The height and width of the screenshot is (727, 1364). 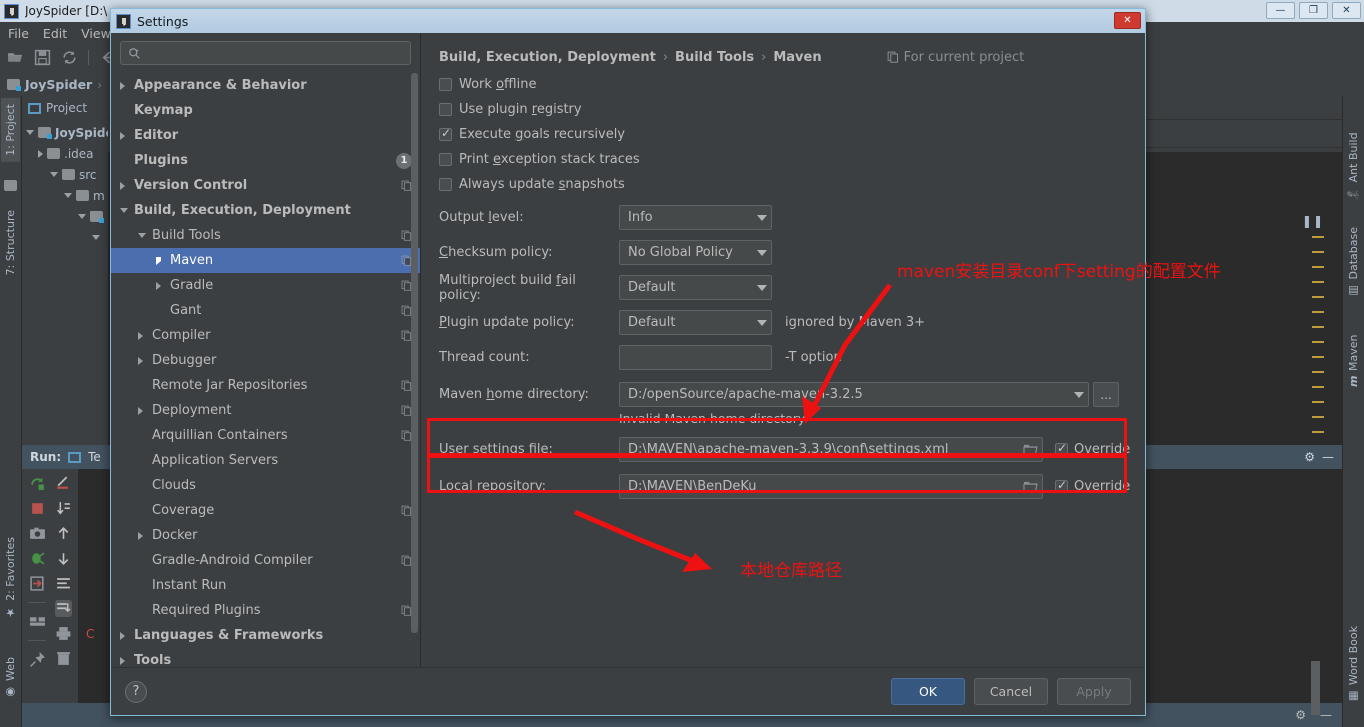 I want to click on settings-tree-item-build-tools: Build Tools, so click(x=265, y=235).